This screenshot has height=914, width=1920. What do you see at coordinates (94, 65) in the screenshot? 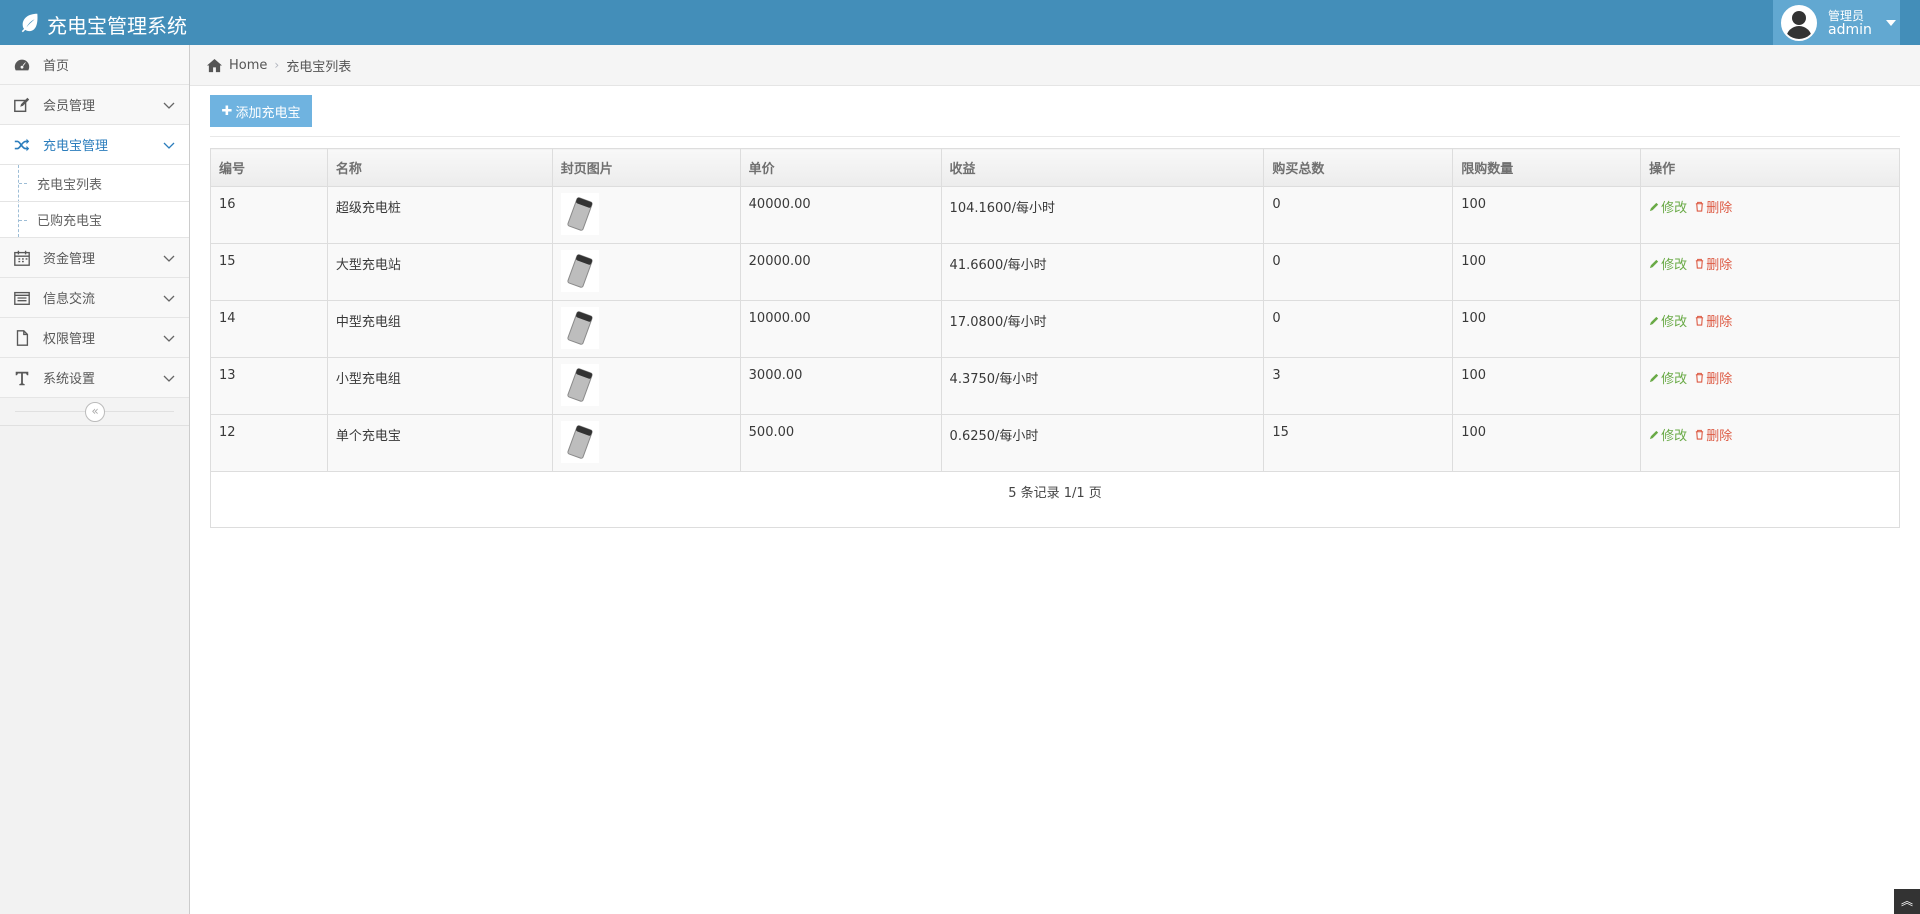
I see `sidebar-item-home: 首页` at bounding box center [94, 65].